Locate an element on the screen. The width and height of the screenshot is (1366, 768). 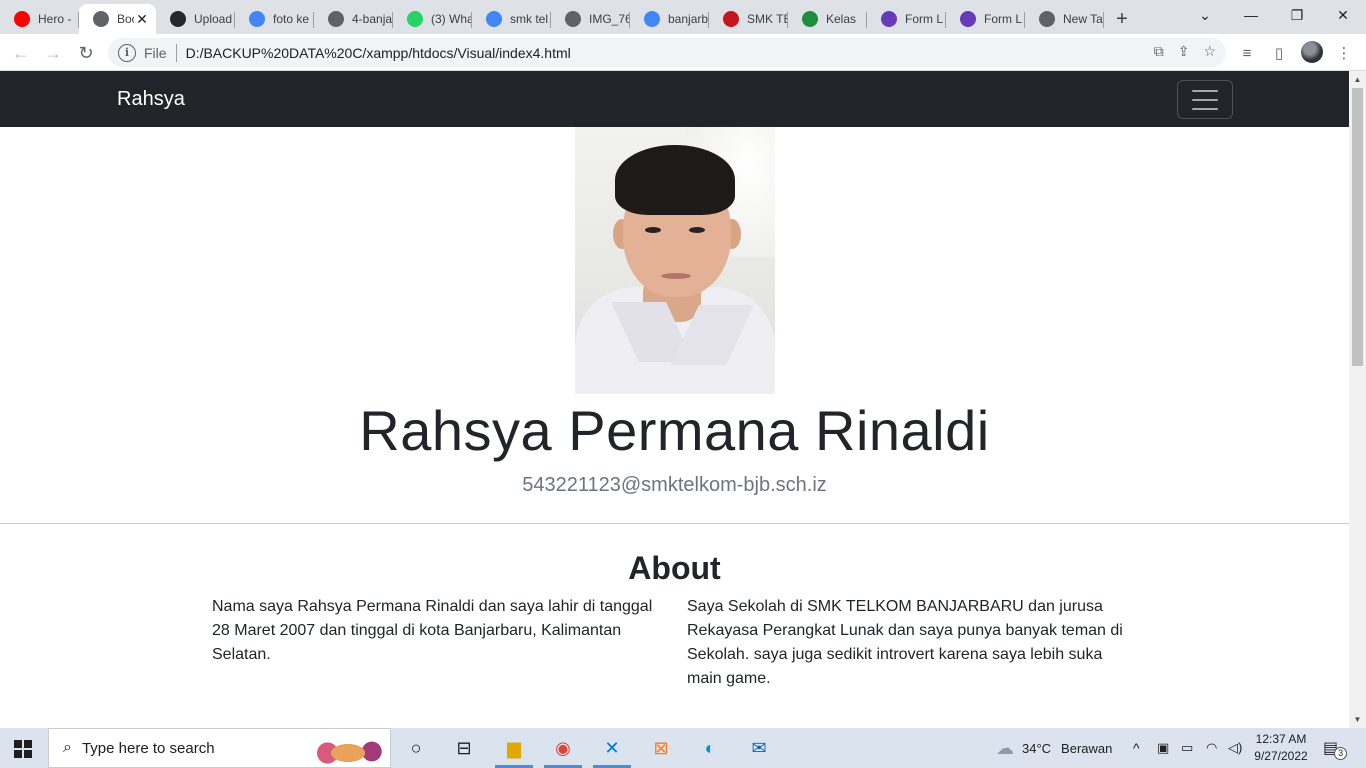
address-separator is located at coordinates (176, 52).